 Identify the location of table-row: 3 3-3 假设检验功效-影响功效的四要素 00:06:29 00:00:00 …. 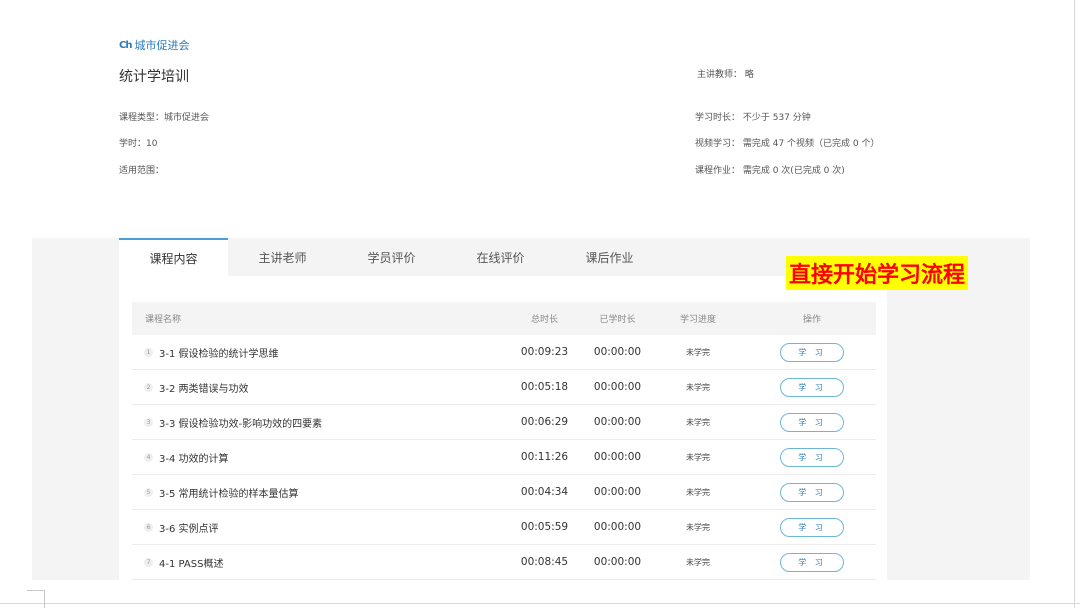
(504, 422).